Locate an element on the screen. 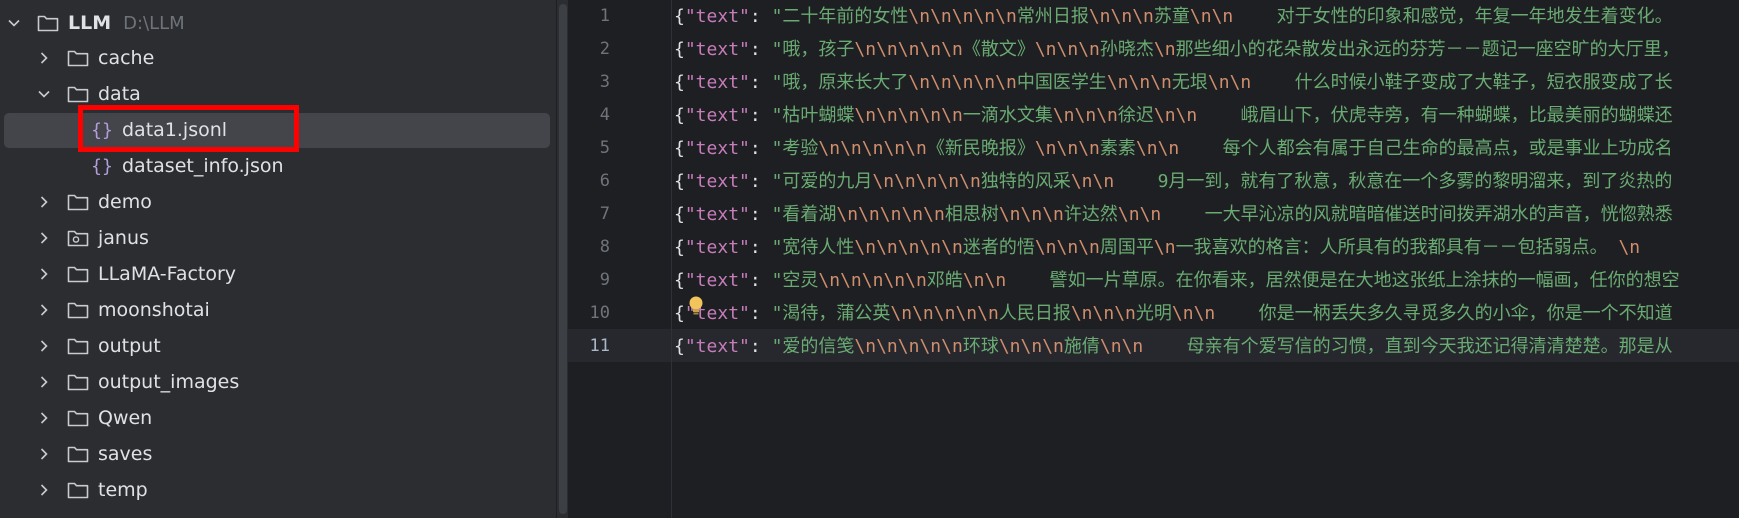 This screenshot has height=518, width=1739. line-number: 2 is located at coordinates (604, 49).